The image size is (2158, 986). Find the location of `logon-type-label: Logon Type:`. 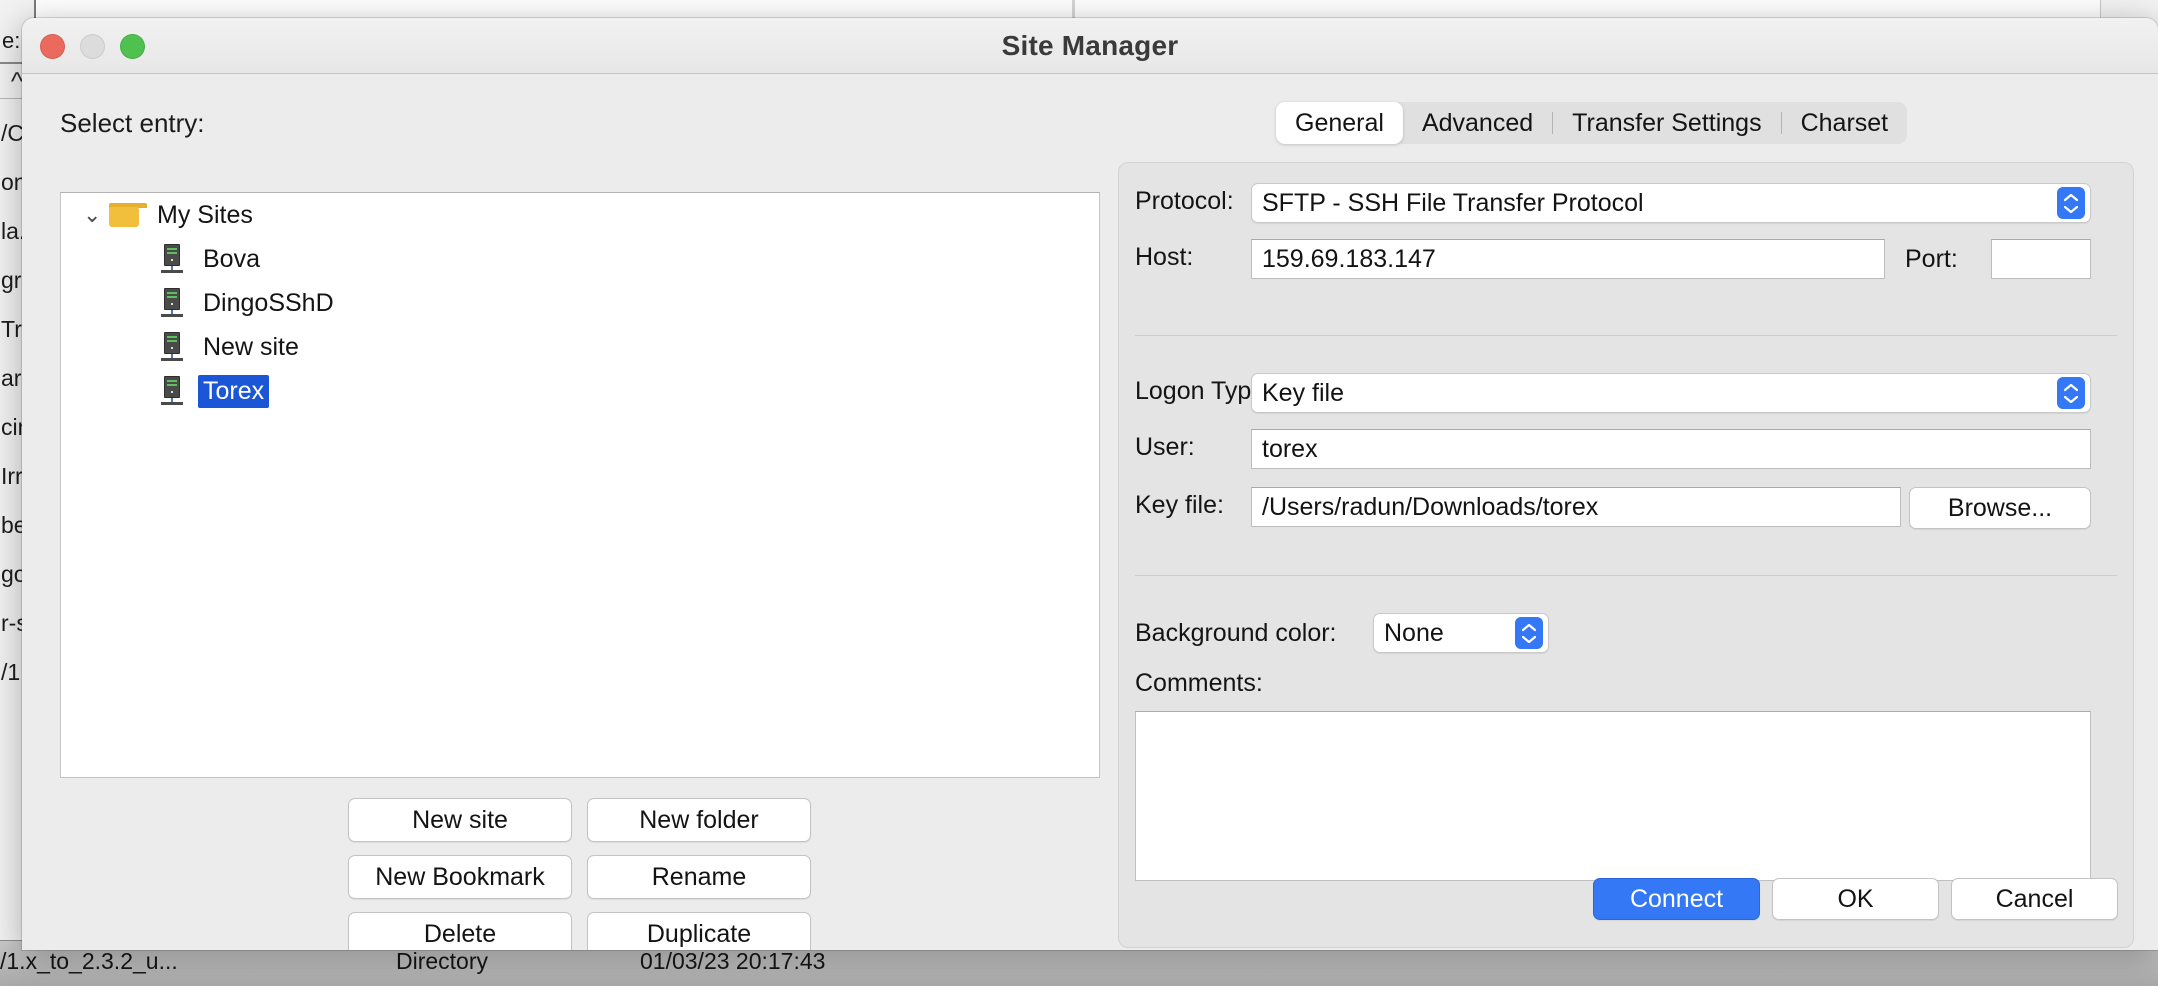

logon-type-label: Logon Type: is located at coordinates (1204, 391).